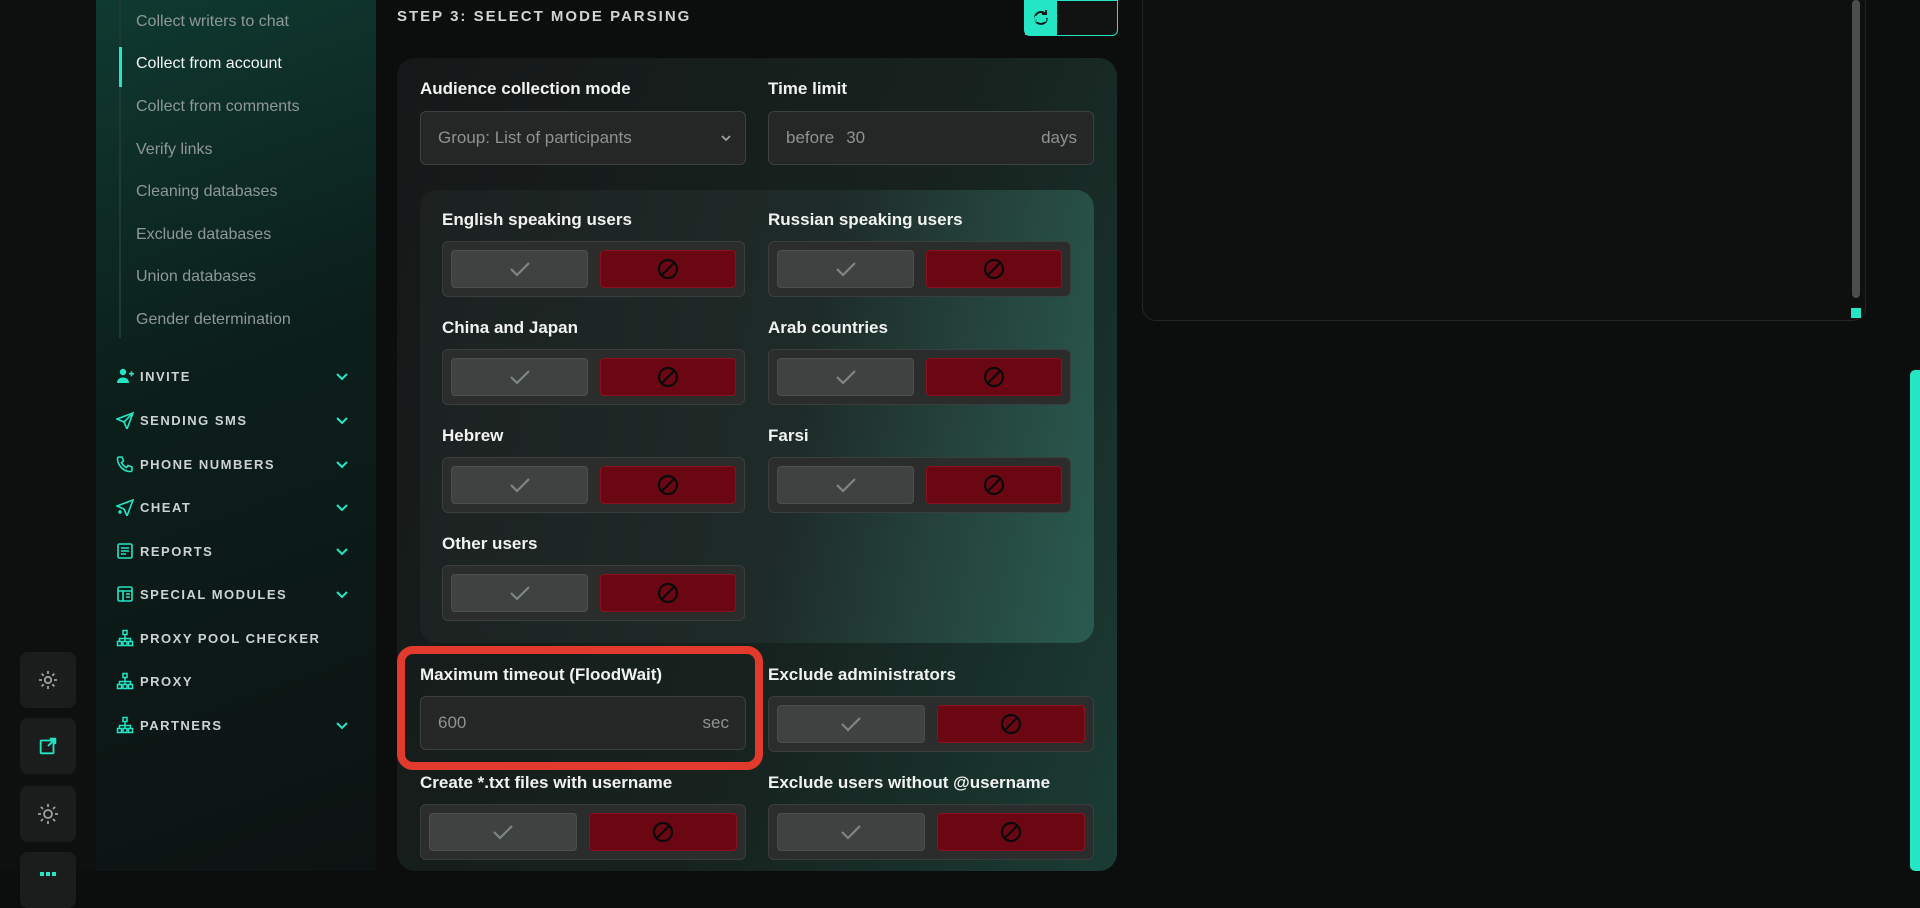 This screenshot has height=908, width=1920. Describe the element at coordinates (212, 22) in the screenshot. I see `sidebar-subitem-collect-writers: Collect writers to chat` at that location.